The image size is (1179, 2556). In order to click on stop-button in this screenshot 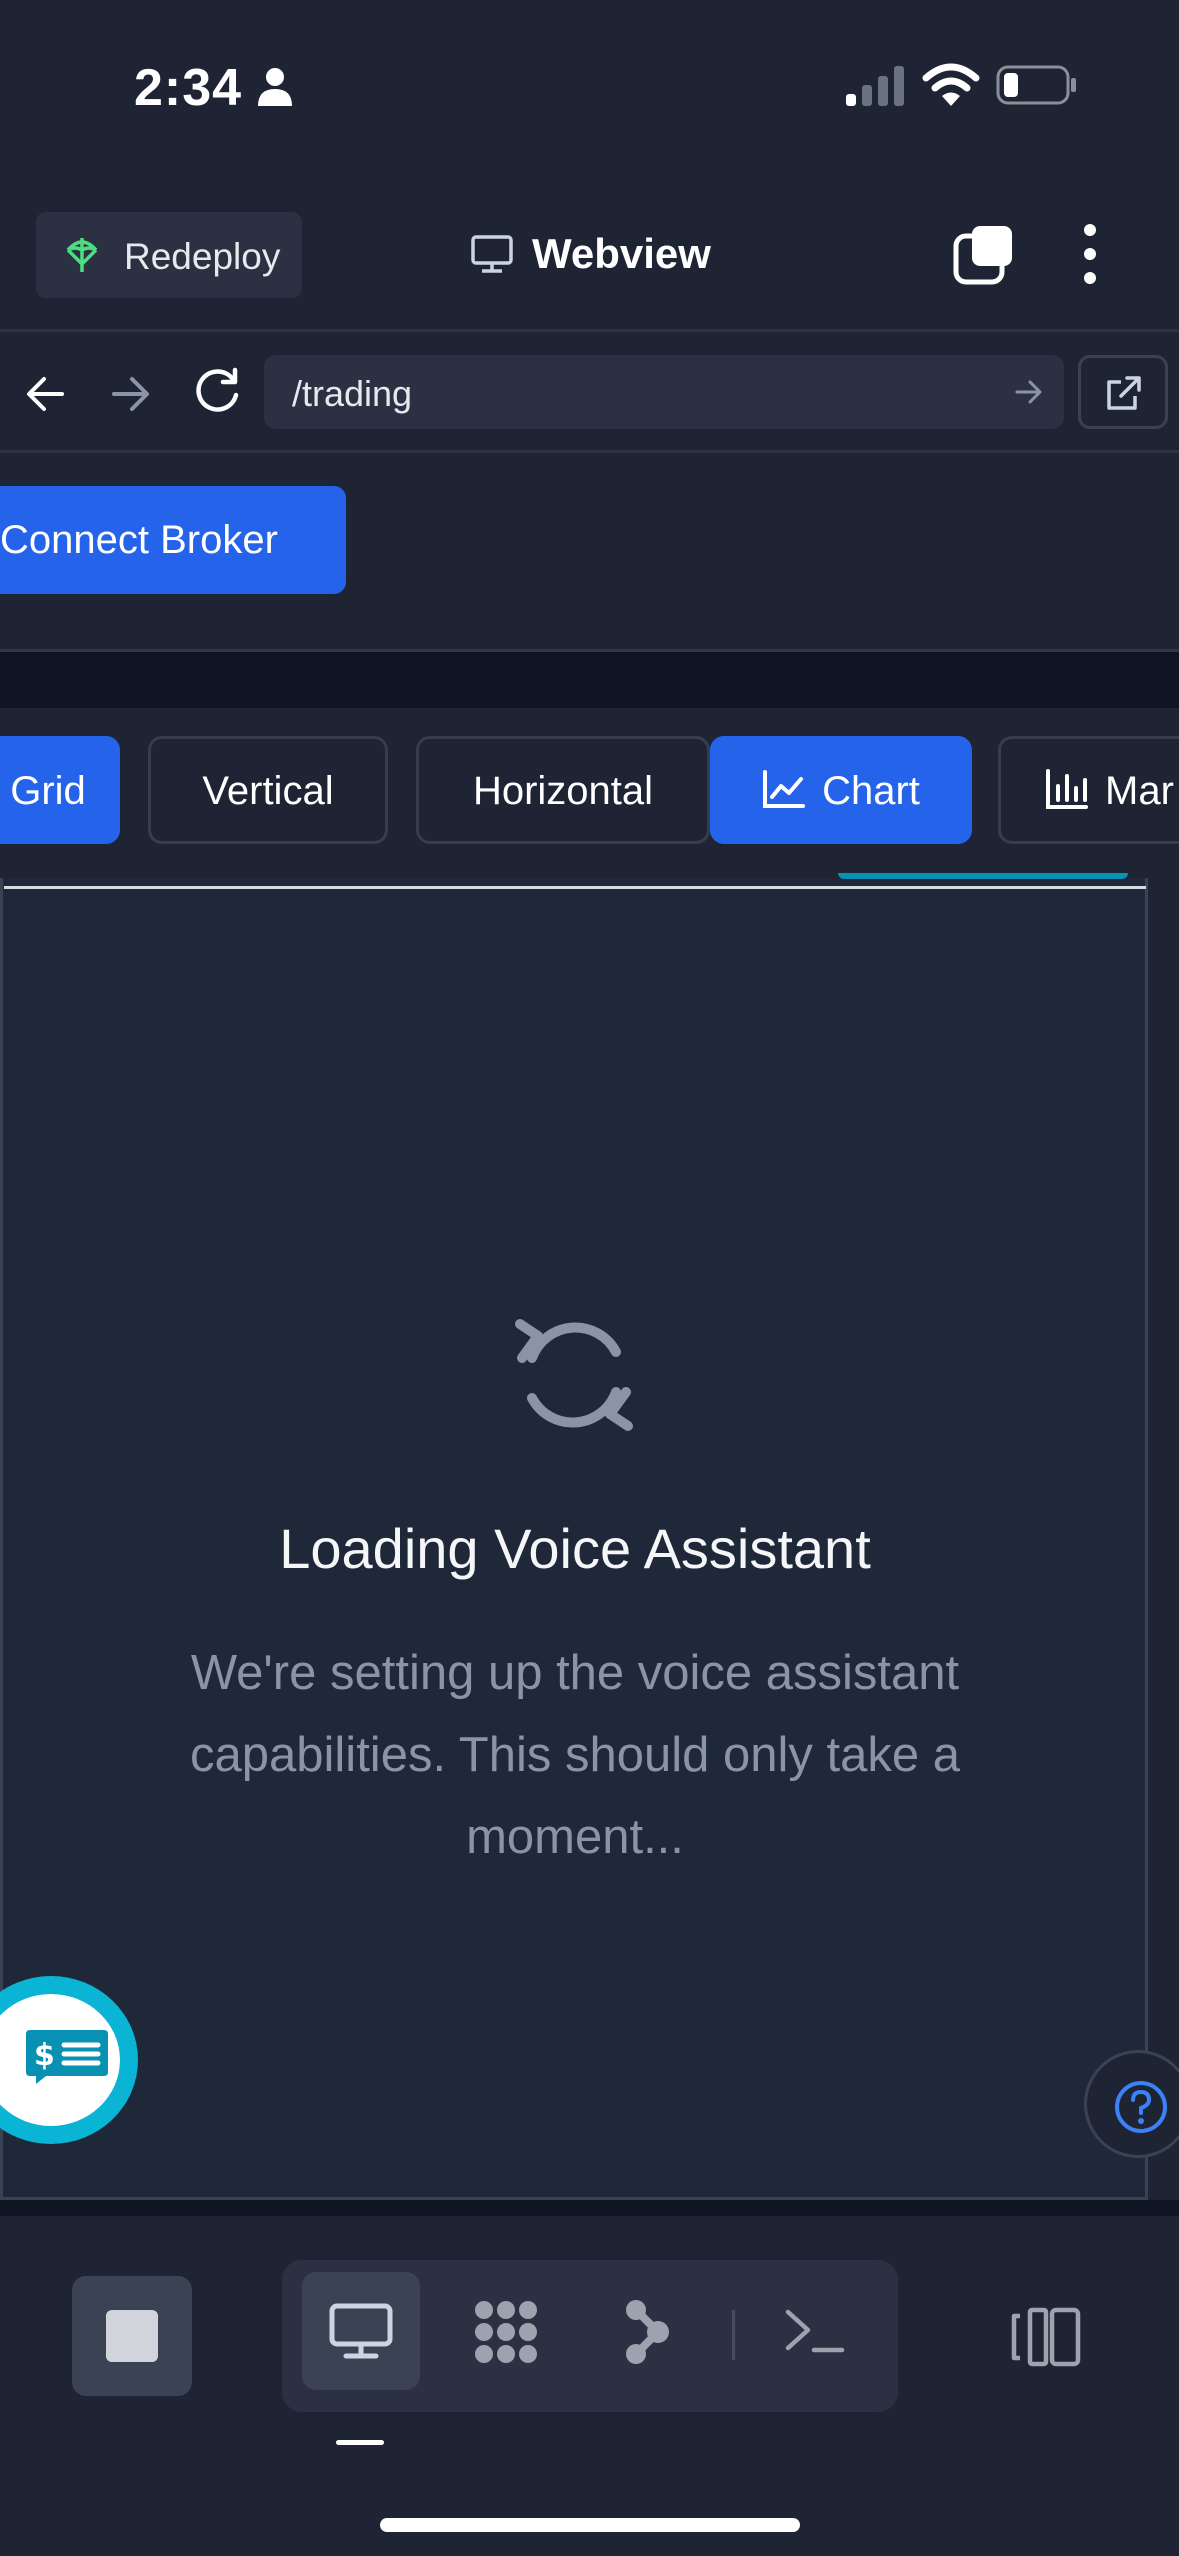, I will do `click(132, 2336)`.